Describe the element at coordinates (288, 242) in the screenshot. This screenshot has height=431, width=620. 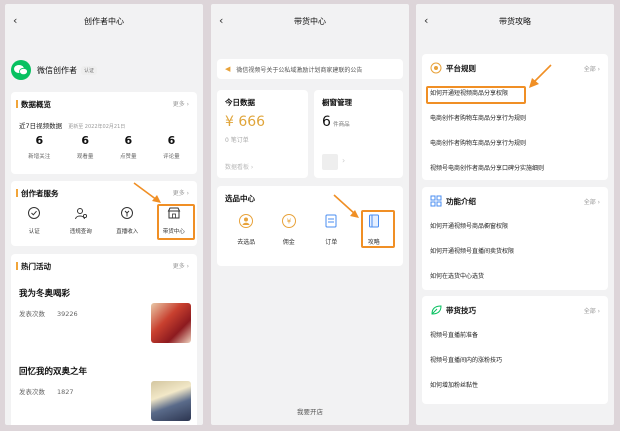
I see `selection-label: 佣金` at that location.